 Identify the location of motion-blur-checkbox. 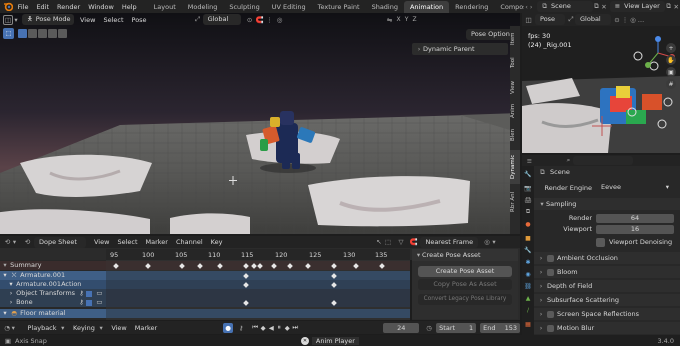
(550, 328).